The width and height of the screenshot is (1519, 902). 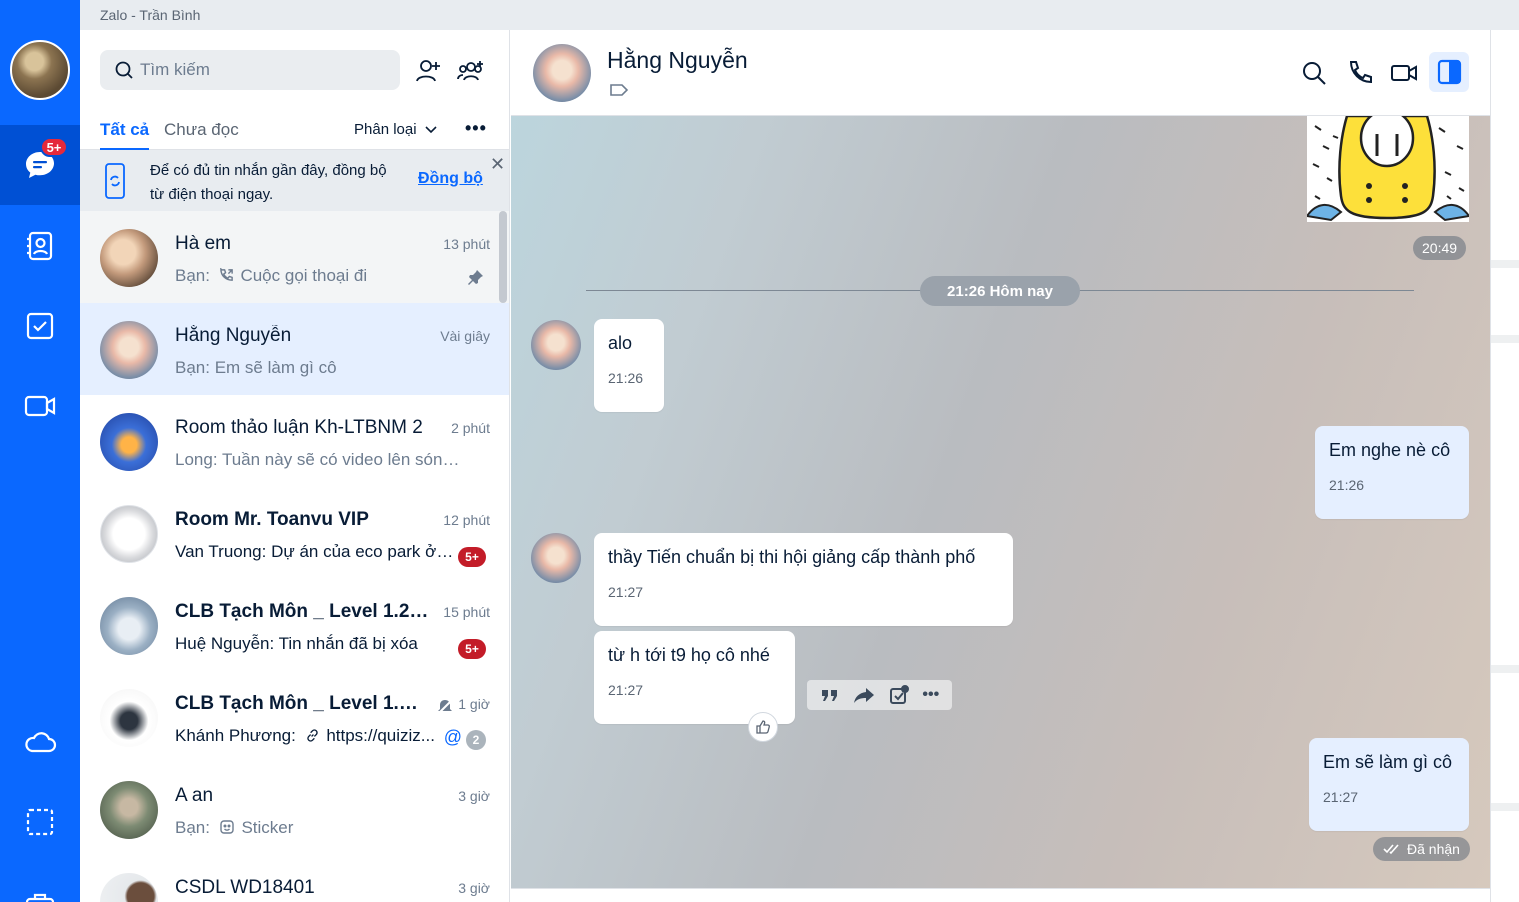 What do you see at coordinates (265, 70) in the screenshot?
I see `search-input` at bounding box center [265, 70].